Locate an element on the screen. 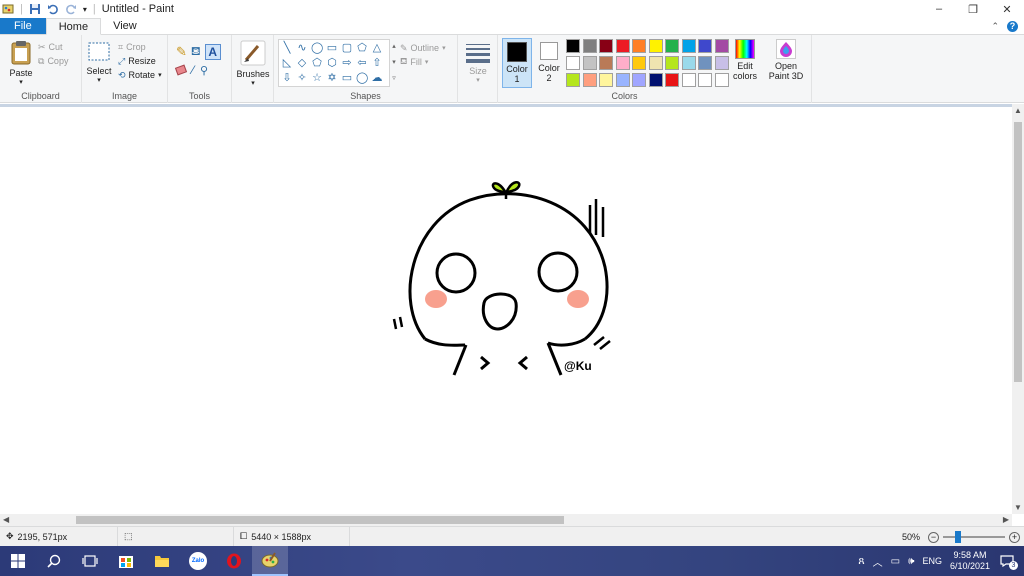 This screenshot has width=1024, height=576. four-point-star-shape-icon: ✧ is located at coordinates (302, 78).